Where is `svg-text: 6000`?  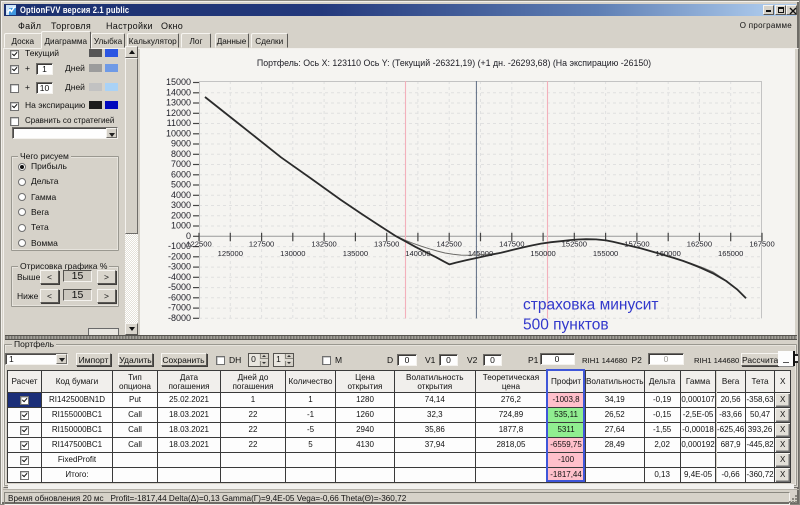
svg-text: 6000 is located at coordinates (181, 174).